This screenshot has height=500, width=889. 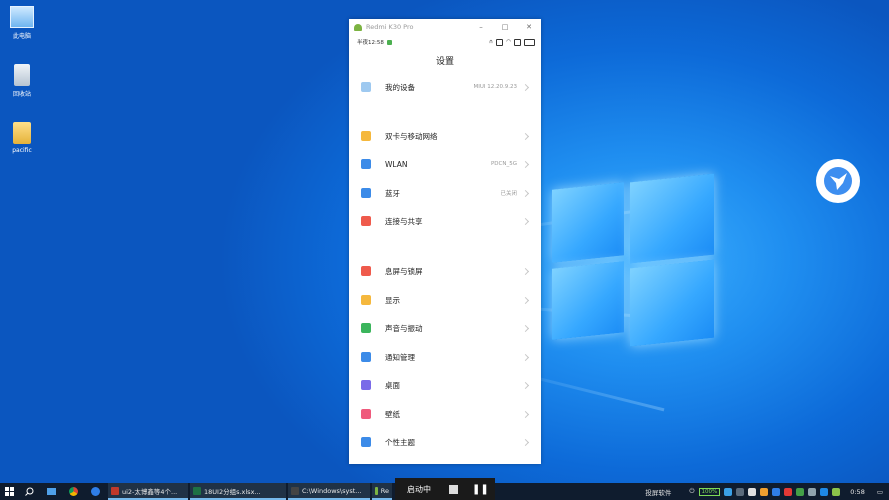 What do you see at coordinates (400, 442) in the screenshot?
I see `settings-item-label: 个性主题` at bounding box center [400, 442].